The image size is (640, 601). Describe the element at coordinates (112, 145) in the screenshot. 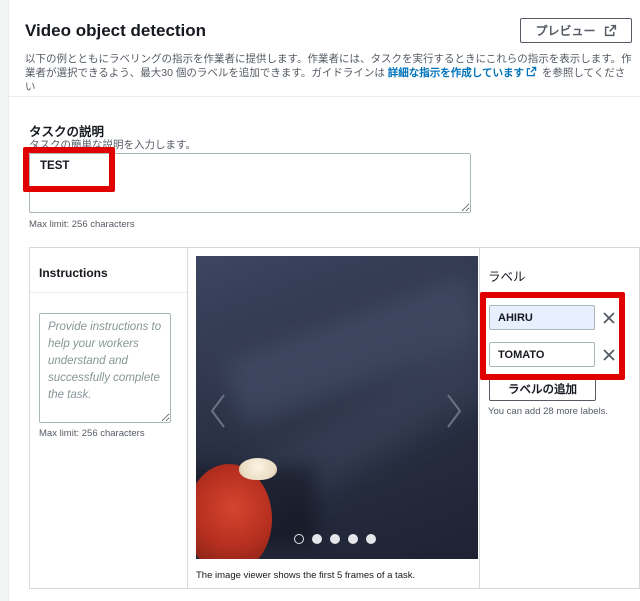

I see `task-description-help: タスクの簡単な説明を入力します。` at that location.